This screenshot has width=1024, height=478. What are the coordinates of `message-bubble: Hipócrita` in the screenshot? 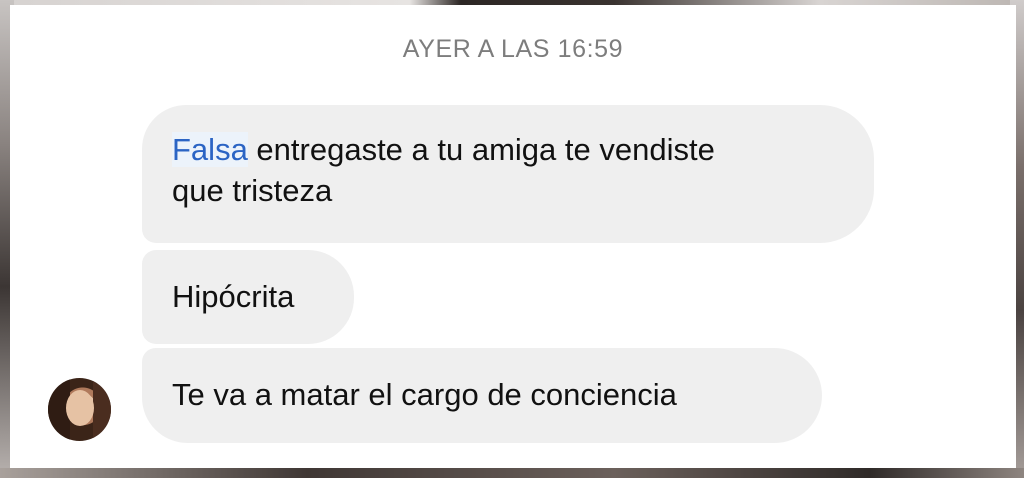 It's located at (248, 297).